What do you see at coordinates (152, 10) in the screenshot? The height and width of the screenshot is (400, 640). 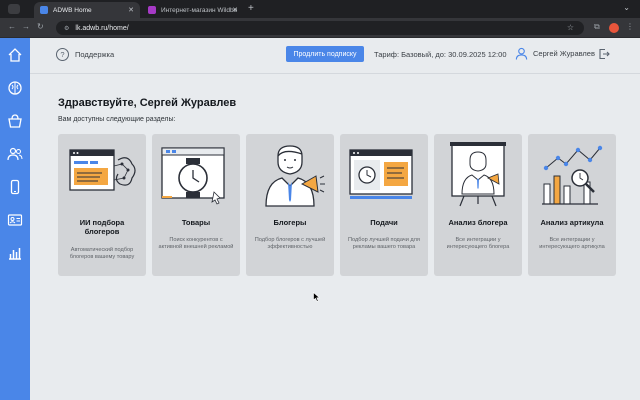 I see `wildberries-favicon-icon` at bounding box center [152, 10].